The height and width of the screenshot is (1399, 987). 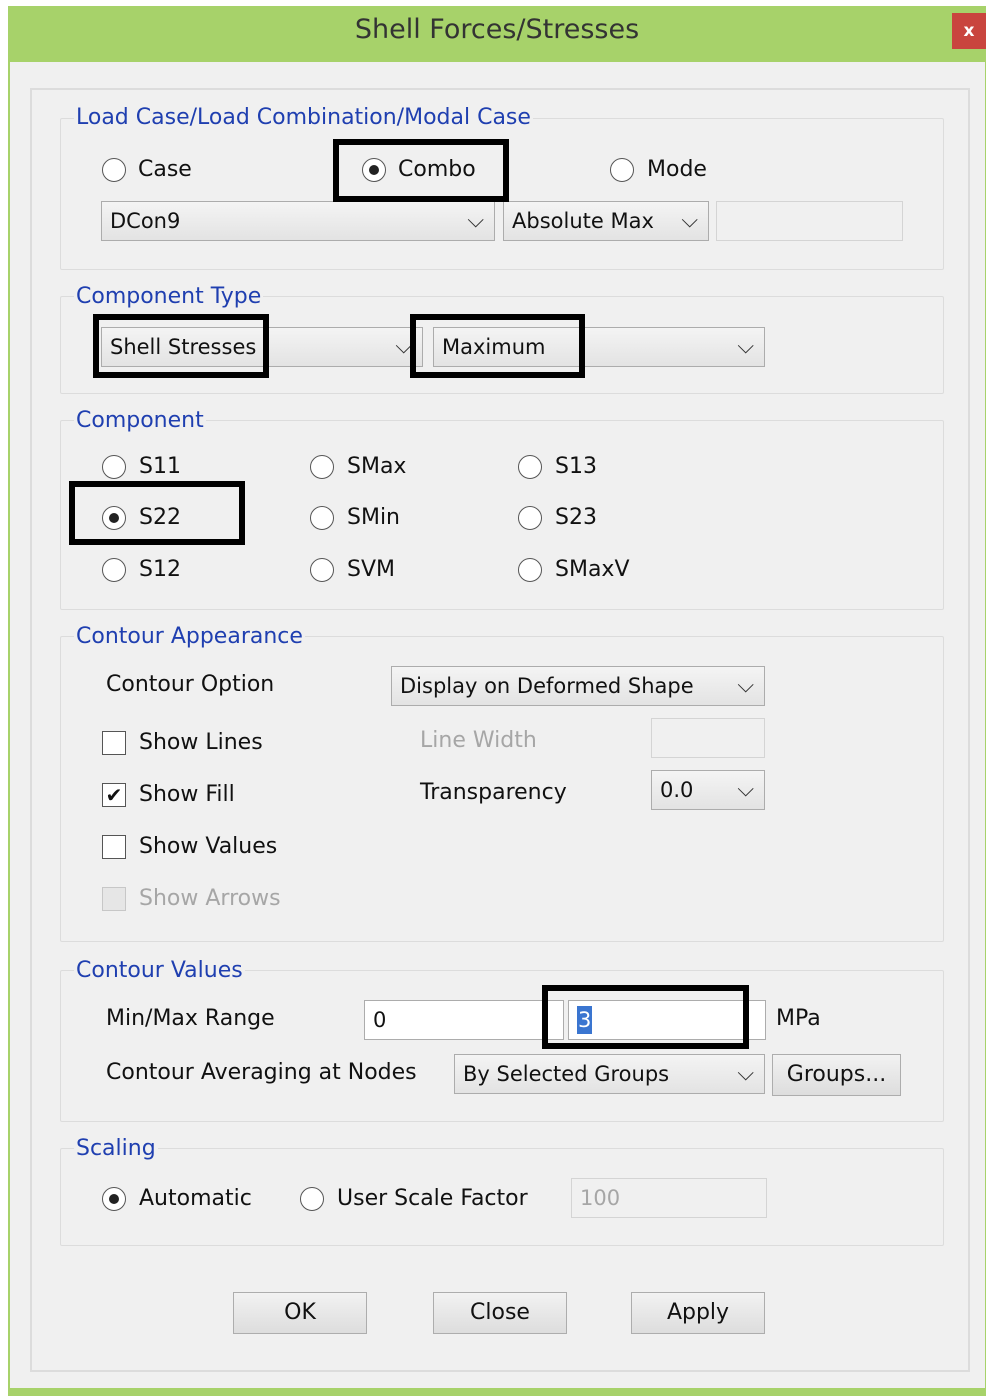 What do you see at coordinates (300, 1313) in the screenshot?
I see `ok-button: OK` at bounding box center [300, 1313].